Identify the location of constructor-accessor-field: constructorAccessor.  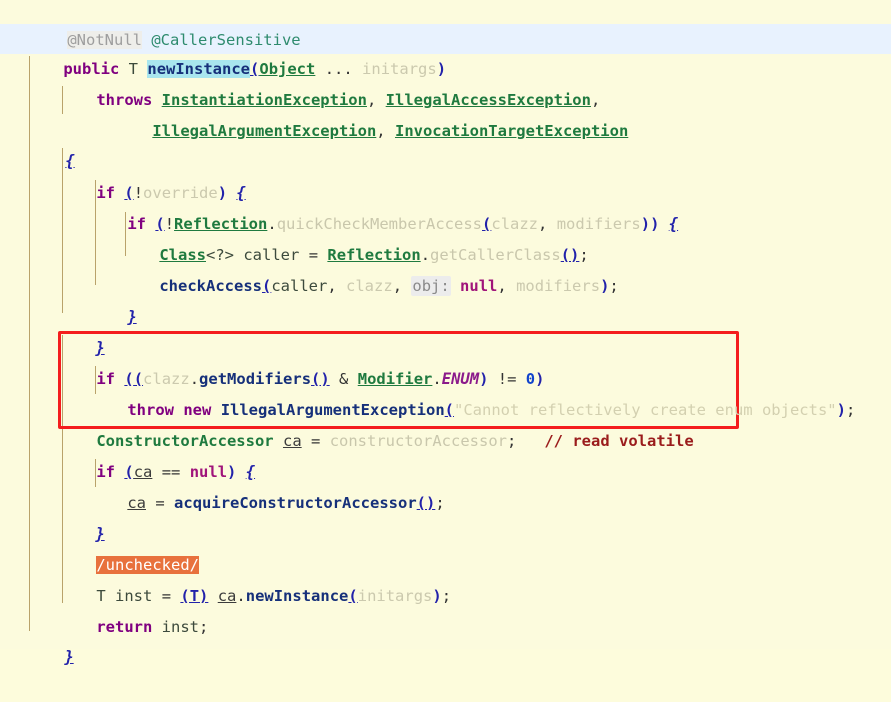
(418, 441).